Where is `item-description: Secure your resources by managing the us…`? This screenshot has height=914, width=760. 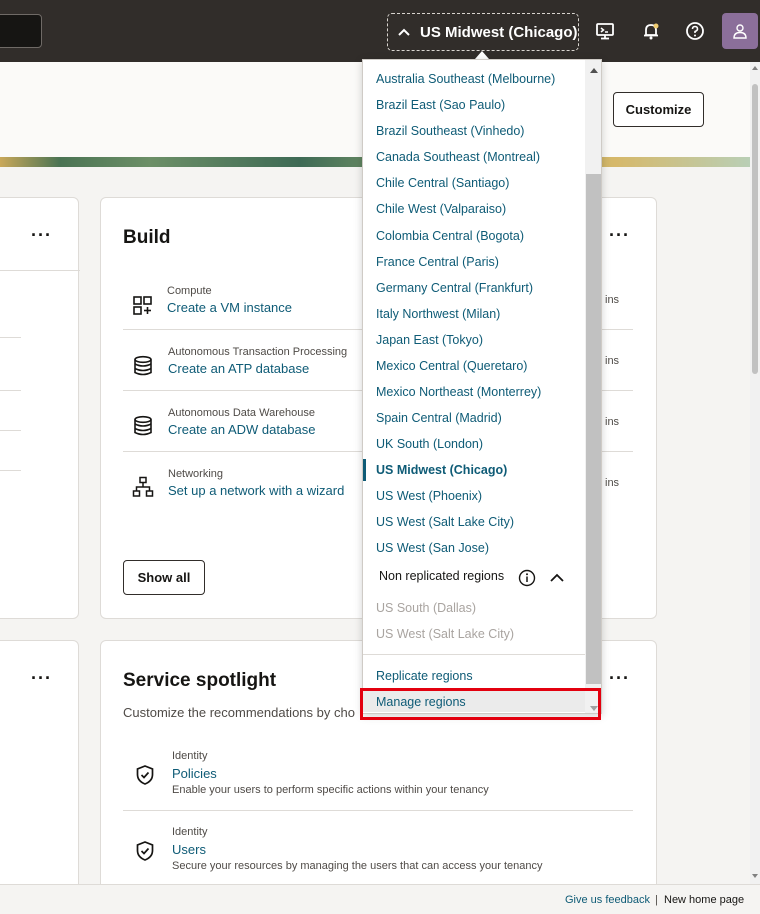
item-description: Secure your resources by managing the us… is located at coordinates (357, 866).